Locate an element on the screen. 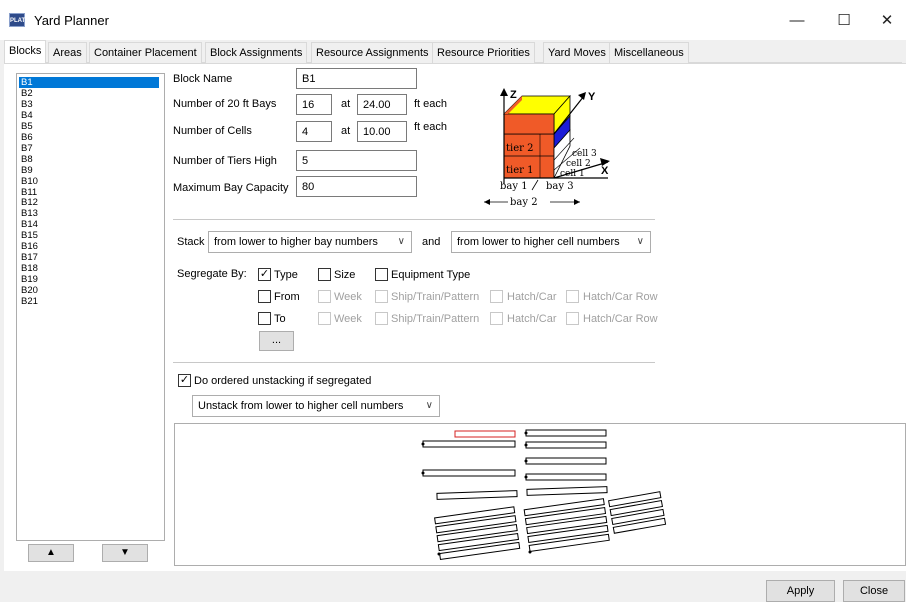  block-list-item: B18 is located at coordinates (89, 268).